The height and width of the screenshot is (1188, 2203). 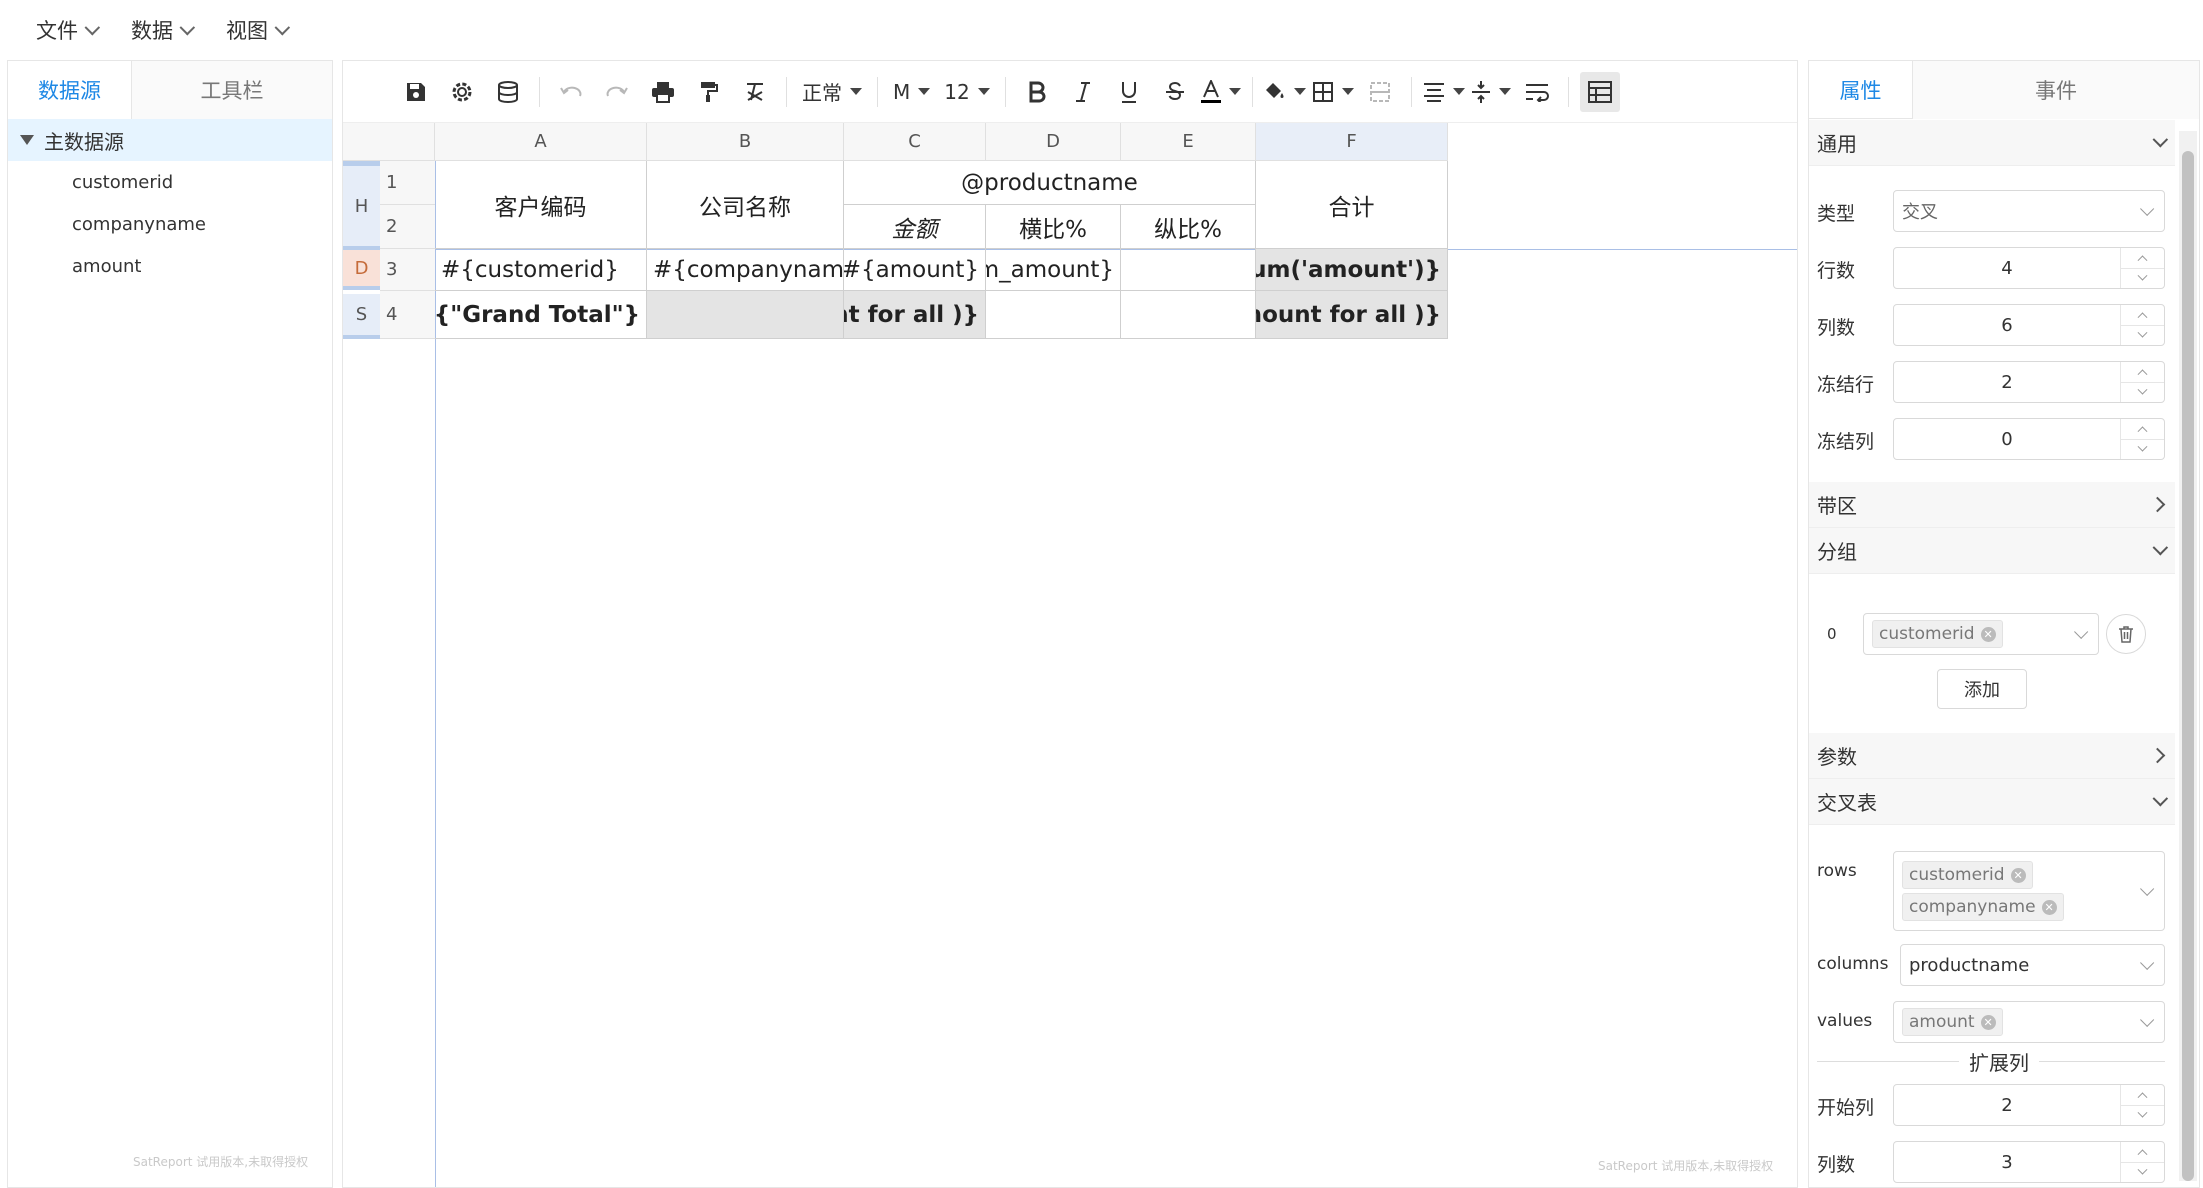 What do you see at coordinates (541, 270) in the screenshot?
I see `cell-a3: #{customerid}` at bounding box center [541, 270].